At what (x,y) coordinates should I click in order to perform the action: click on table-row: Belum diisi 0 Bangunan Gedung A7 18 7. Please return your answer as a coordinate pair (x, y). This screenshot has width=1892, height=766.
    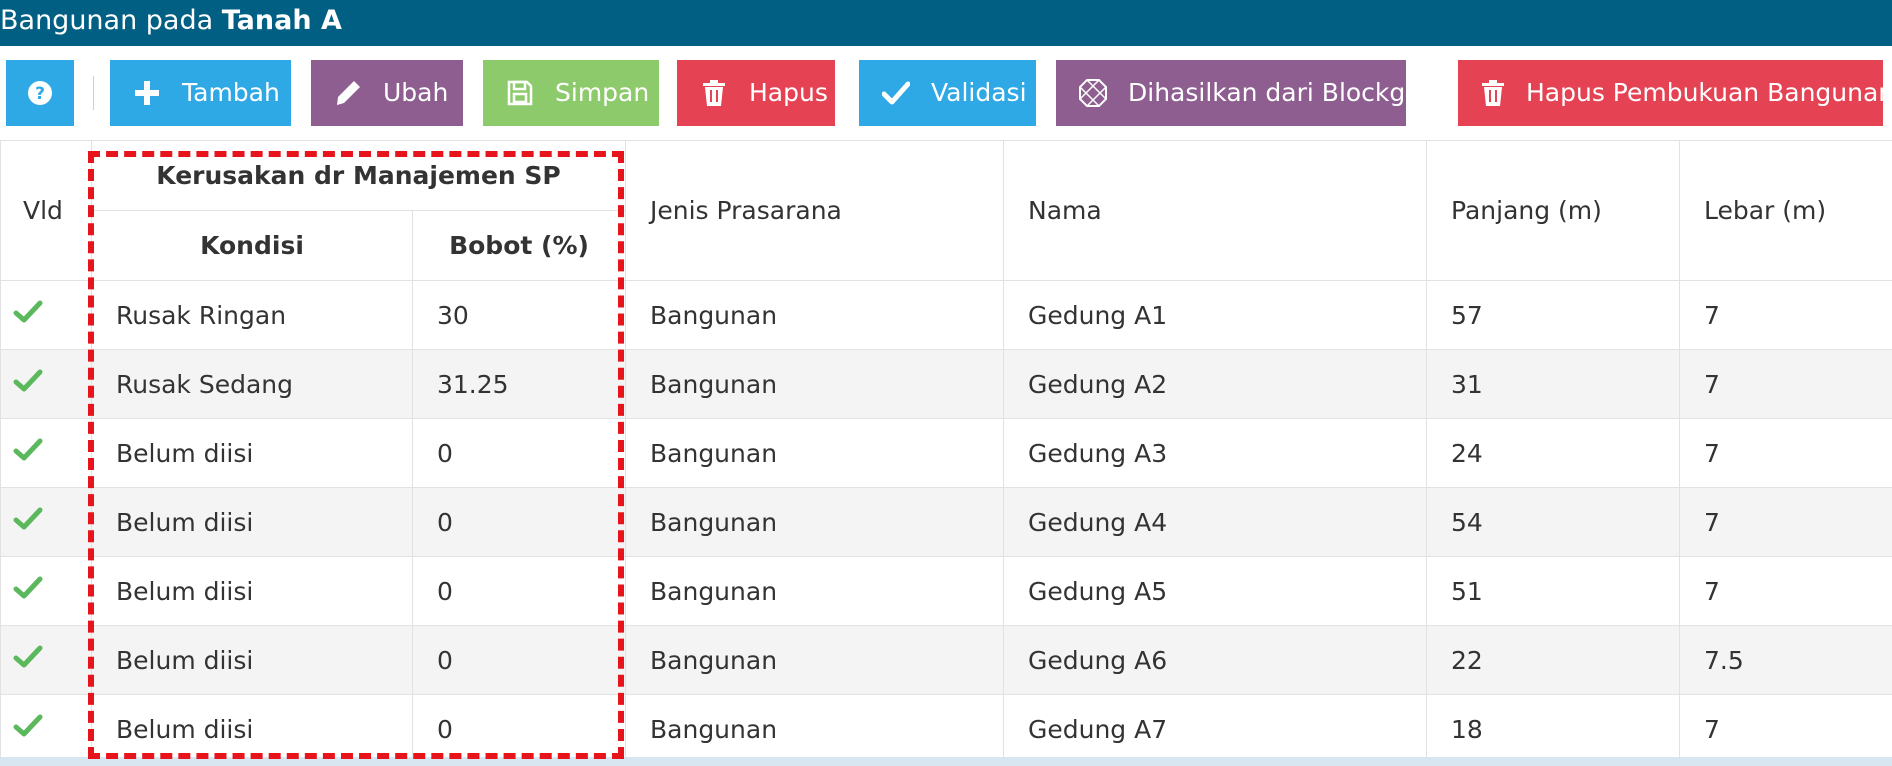
    Looking at the image, I should click on (946, 729).